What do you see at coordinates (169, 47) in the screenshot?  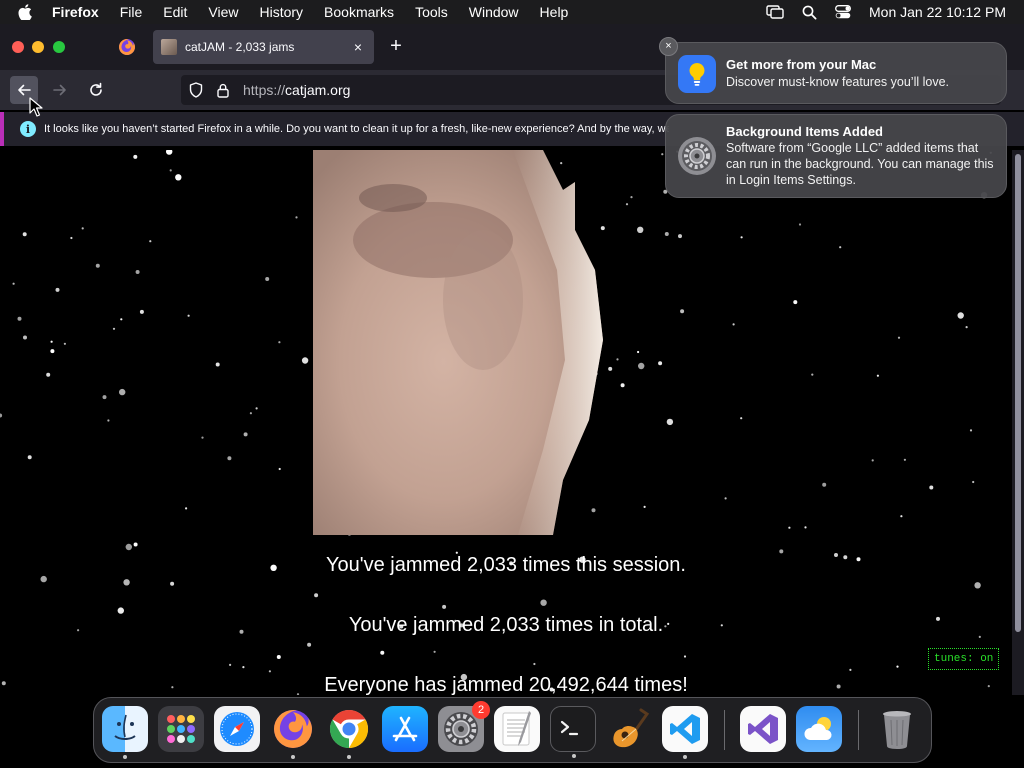 I see `catjam-favicon` at bounding box center [169, 47].